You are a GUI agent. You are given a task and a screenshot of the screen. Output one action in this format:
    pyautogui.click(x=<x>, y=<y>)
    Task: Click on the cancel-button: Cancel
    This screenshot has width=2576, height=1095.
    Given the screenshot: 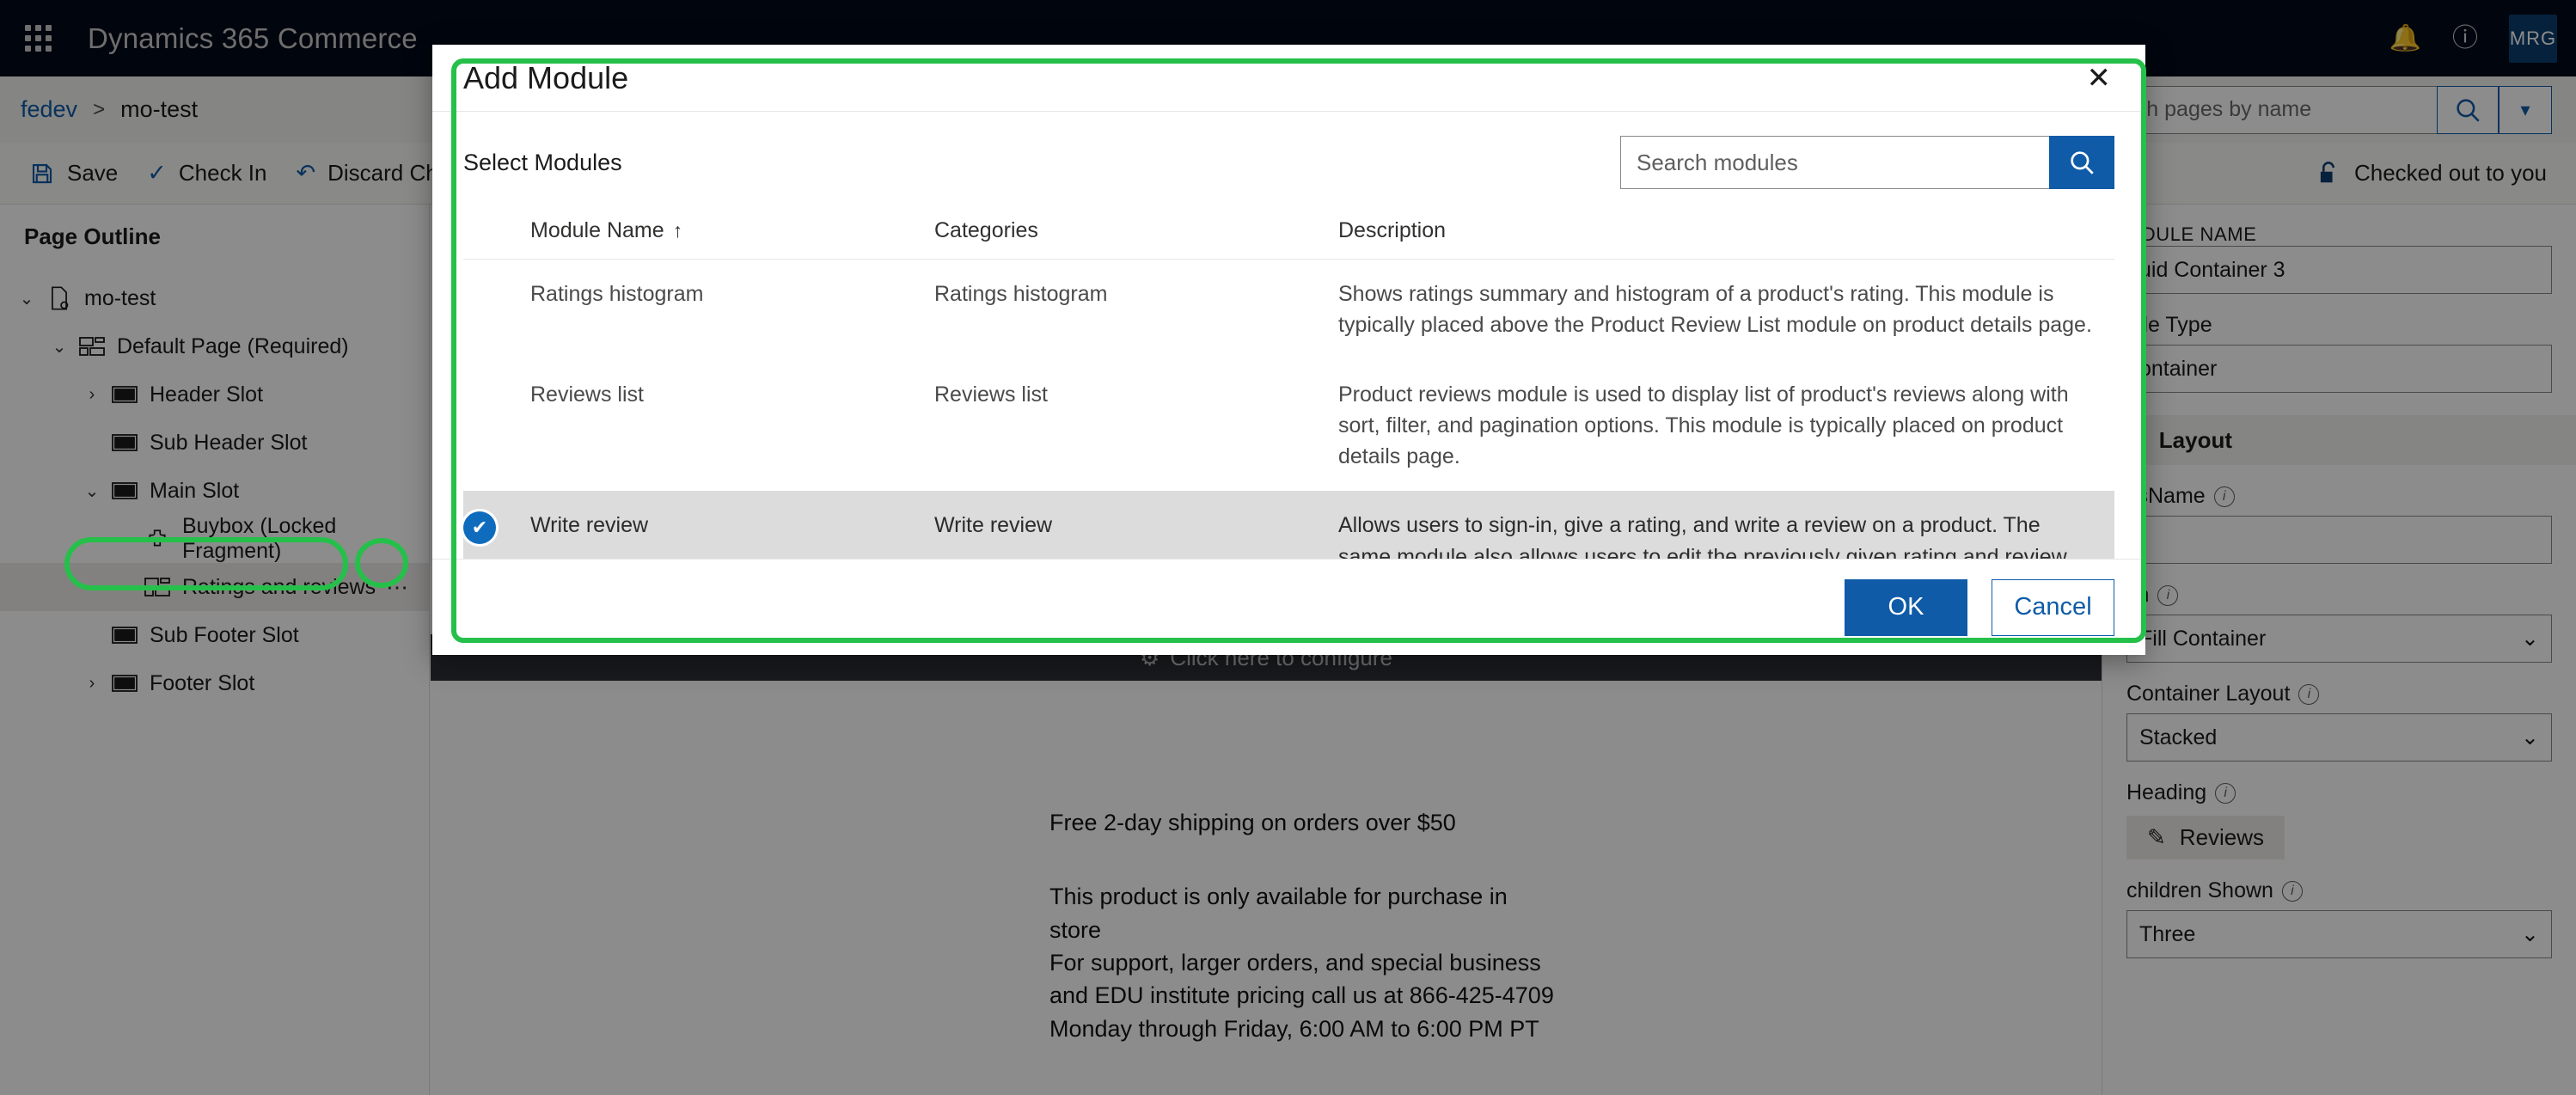 What is the action you would take?
    pyautogui.click(x=2053, y=607)
    